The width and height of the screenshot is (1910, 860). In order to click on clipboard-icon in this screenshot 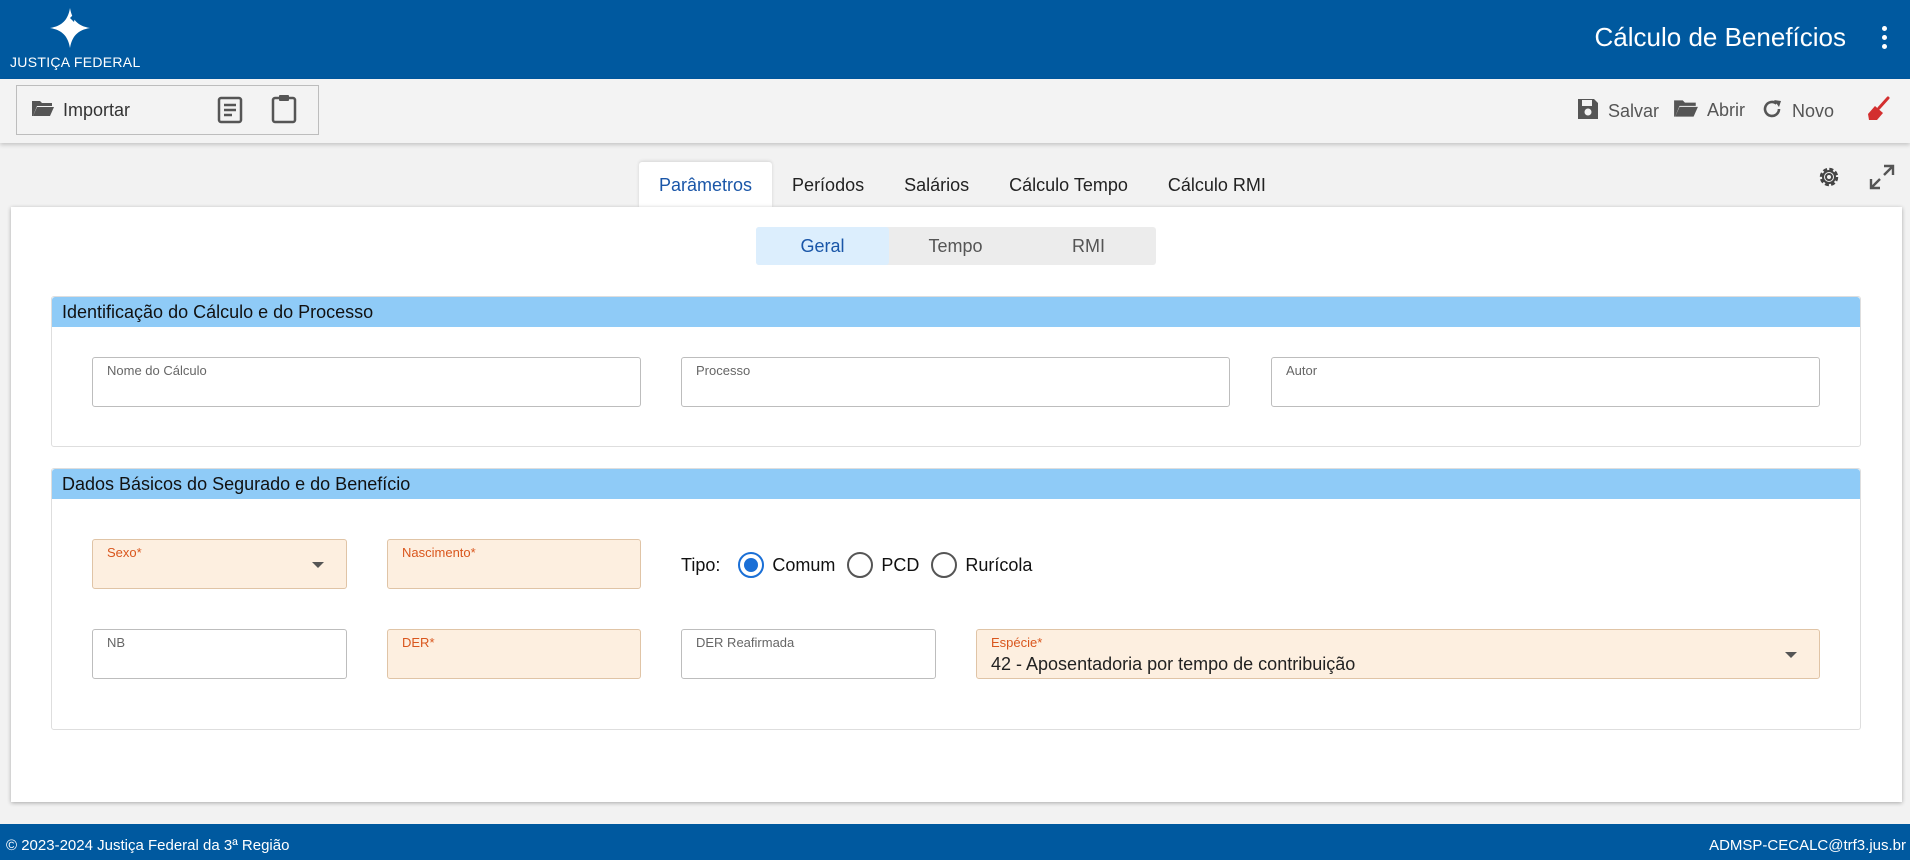, I will do `click(284, 111)`.